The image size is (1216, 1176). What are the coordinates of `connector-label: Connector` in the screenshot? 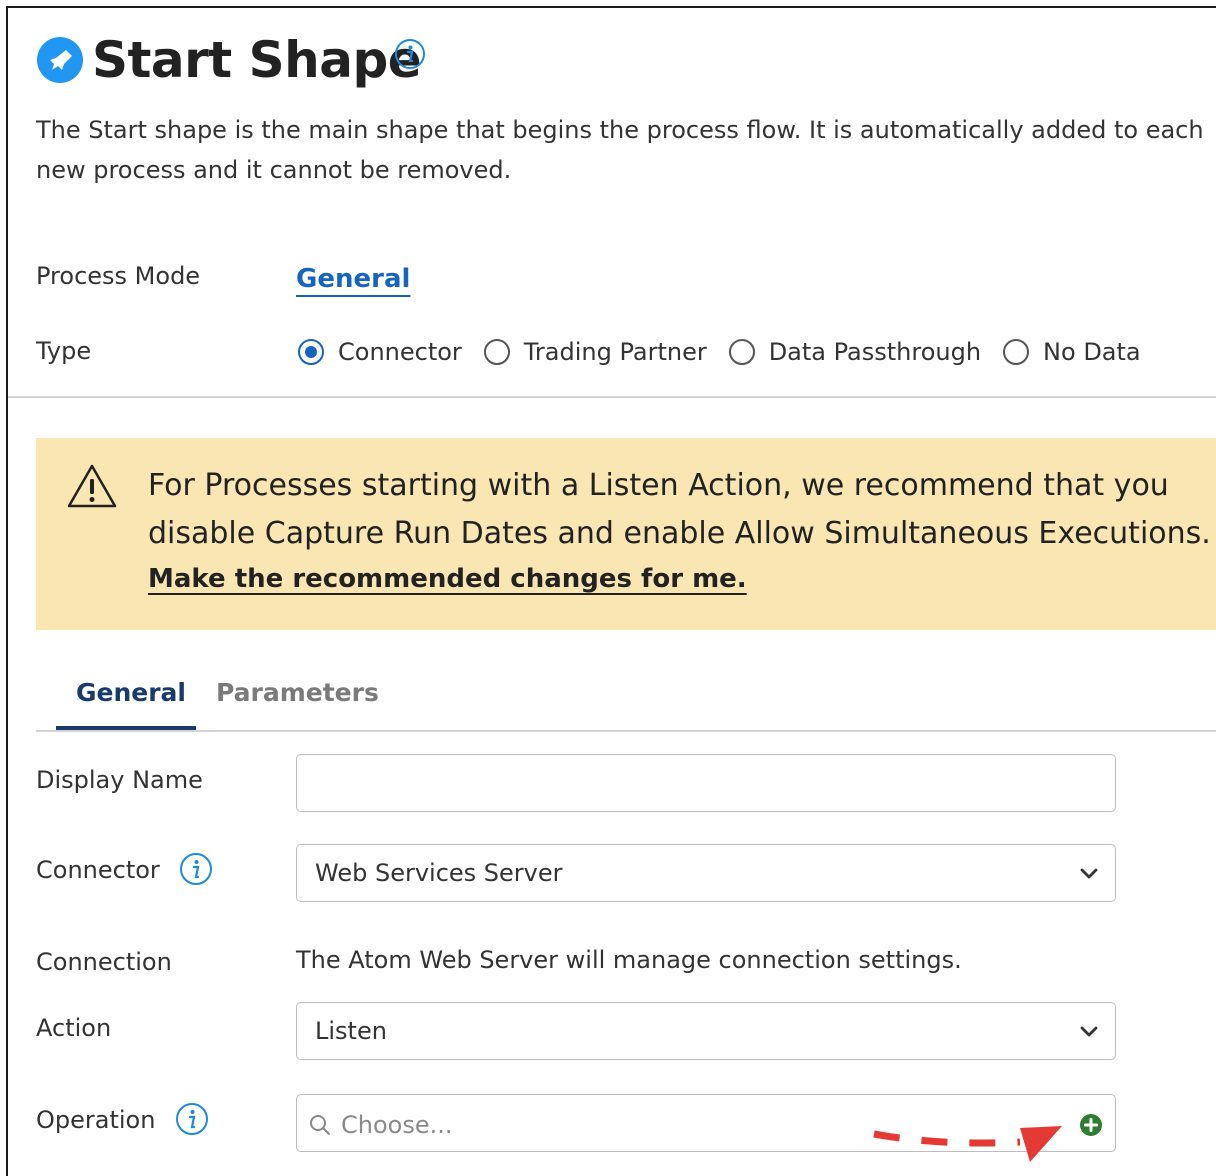 It's located at (98, 870).